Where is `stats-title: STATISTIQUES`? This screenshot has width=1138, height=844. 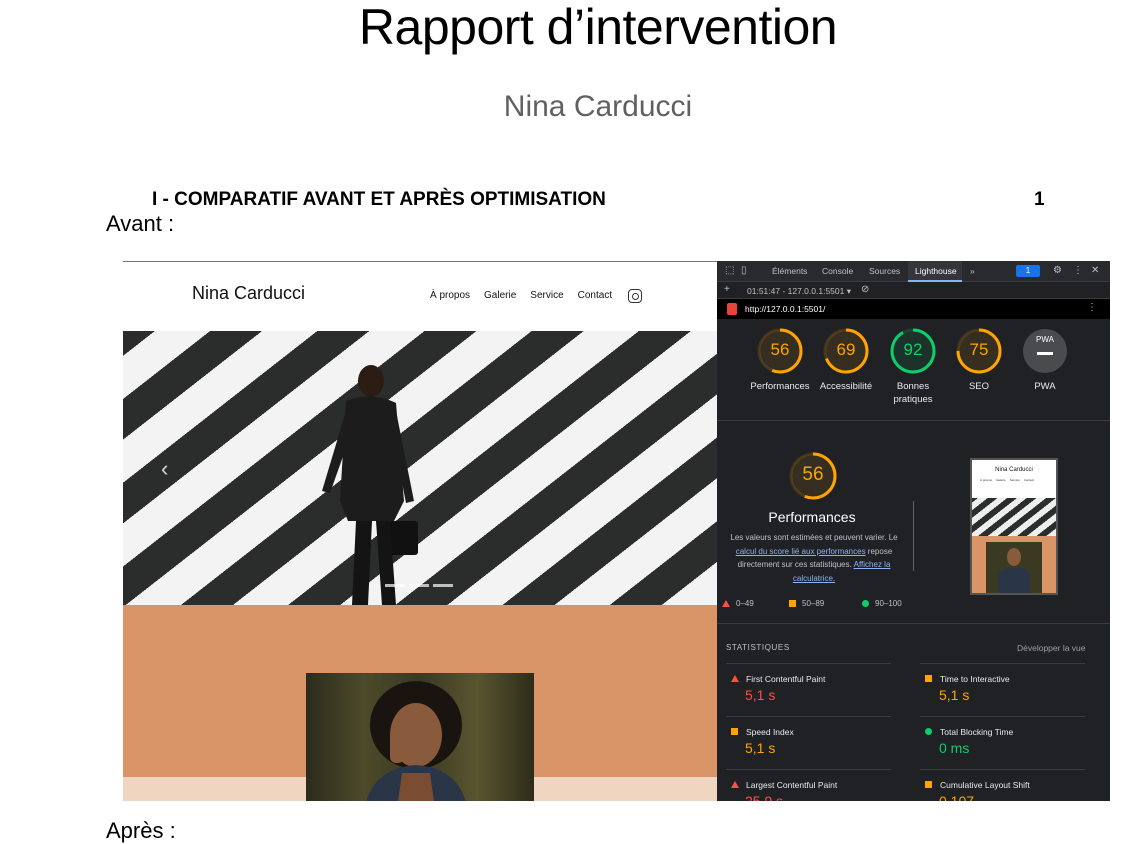 stats-title: STATISTIQUES is located at coordinates (758, 647).